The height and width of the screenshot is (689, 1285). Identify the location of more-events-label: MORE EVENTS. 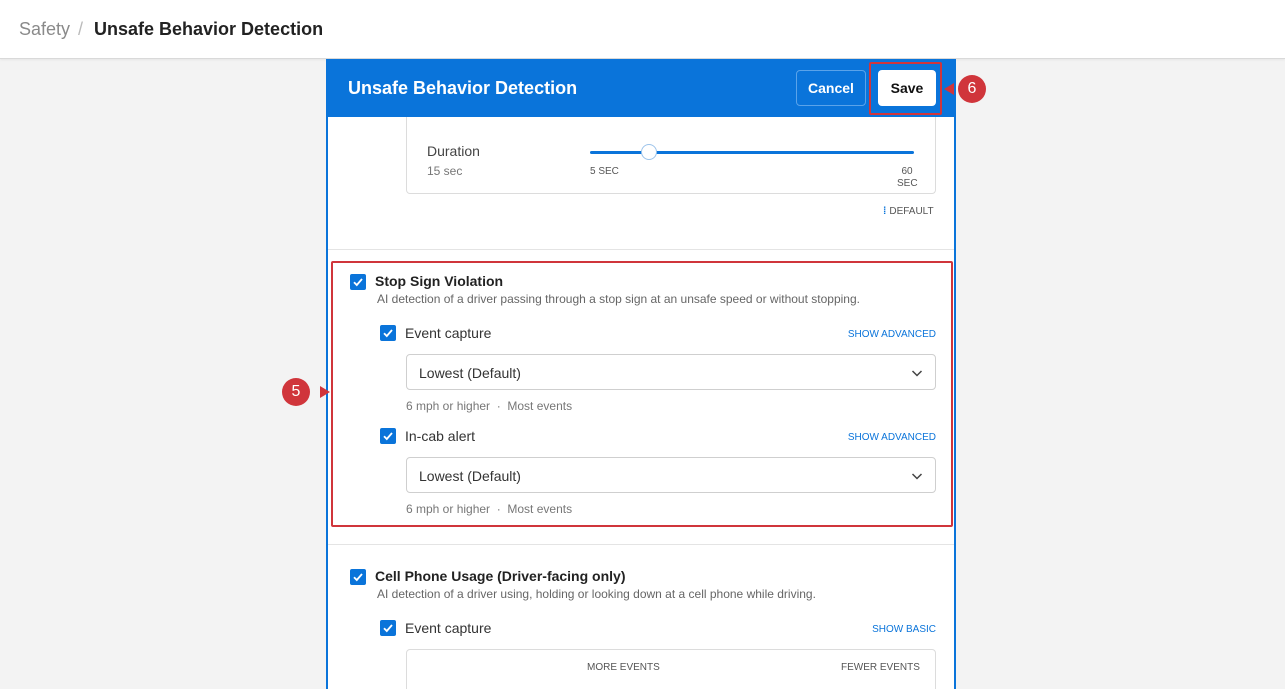
(623, 667).